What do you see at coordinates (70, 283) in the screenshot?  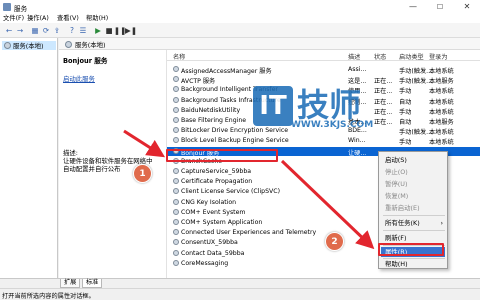 I see `tab-extended: 扩展` at bounding box center [70, 283].